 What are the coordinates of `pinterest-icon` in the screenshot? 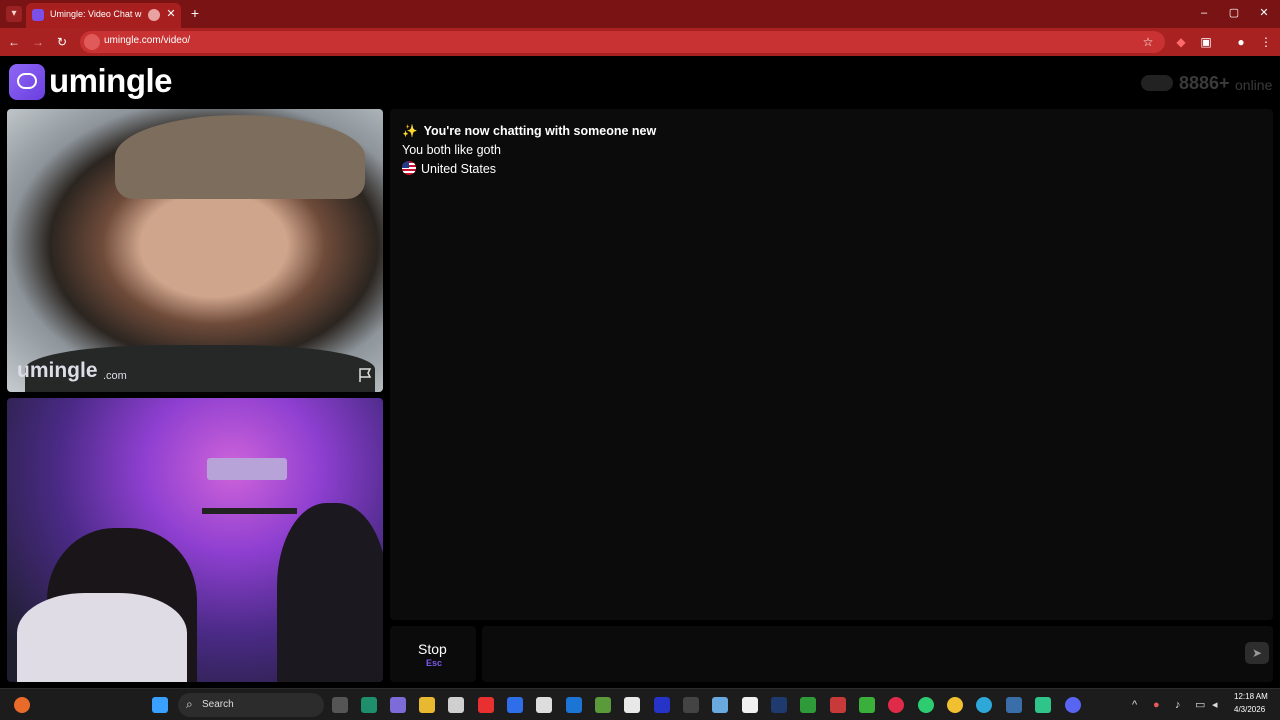 It's located at (896, 705).